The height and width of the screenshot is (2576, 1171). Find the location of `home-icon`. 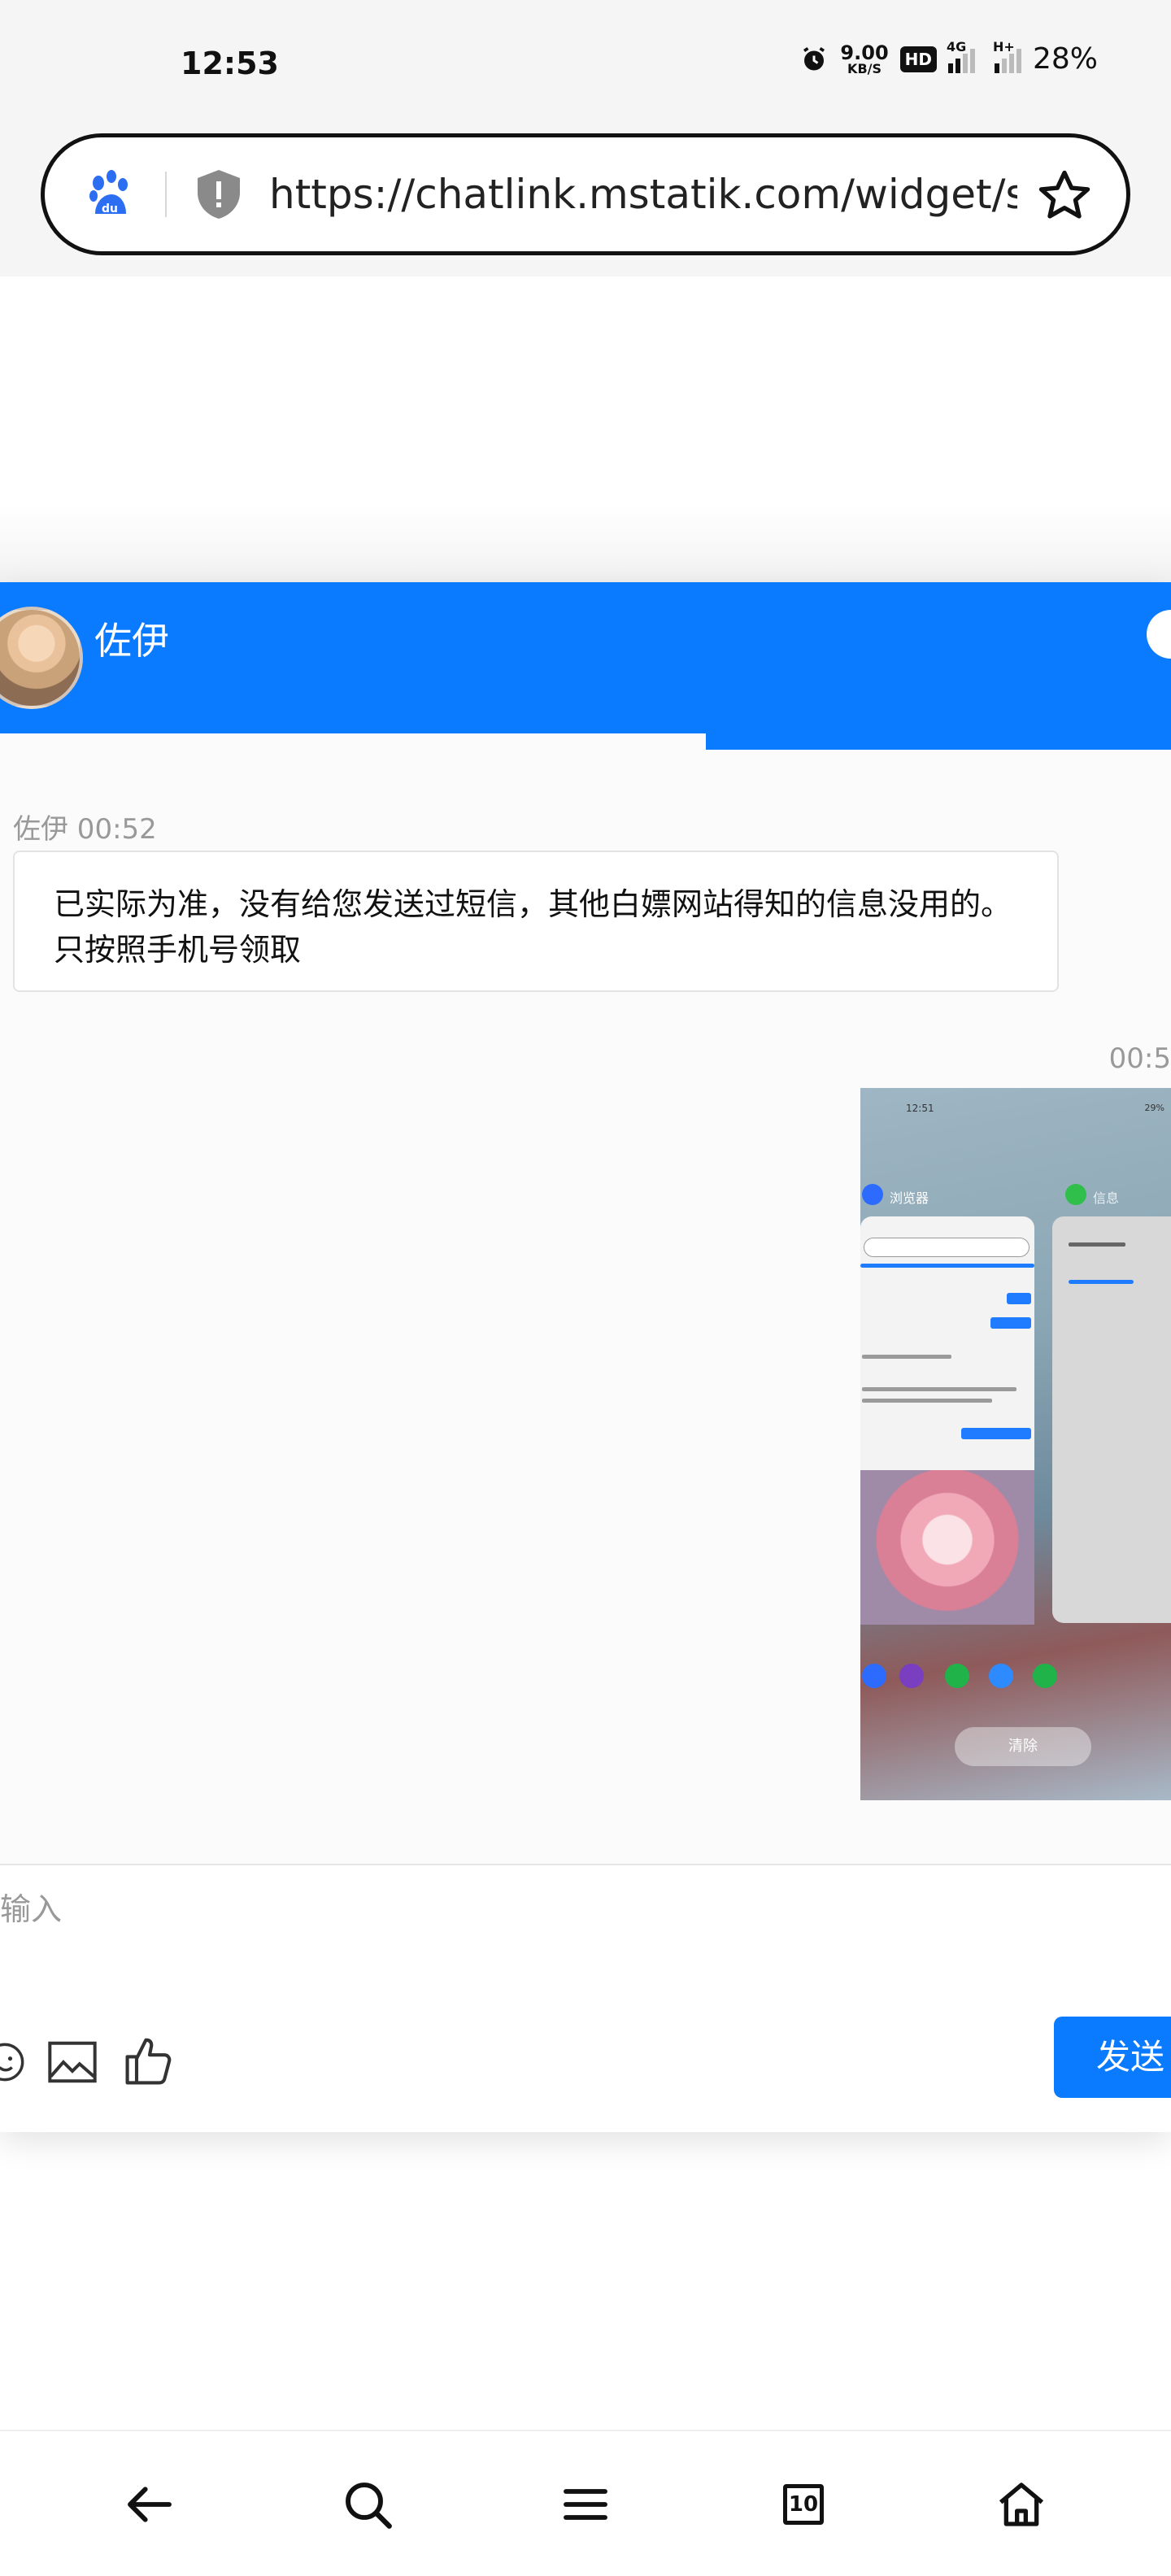

home-icon is located at coordinates (1021, 2504).